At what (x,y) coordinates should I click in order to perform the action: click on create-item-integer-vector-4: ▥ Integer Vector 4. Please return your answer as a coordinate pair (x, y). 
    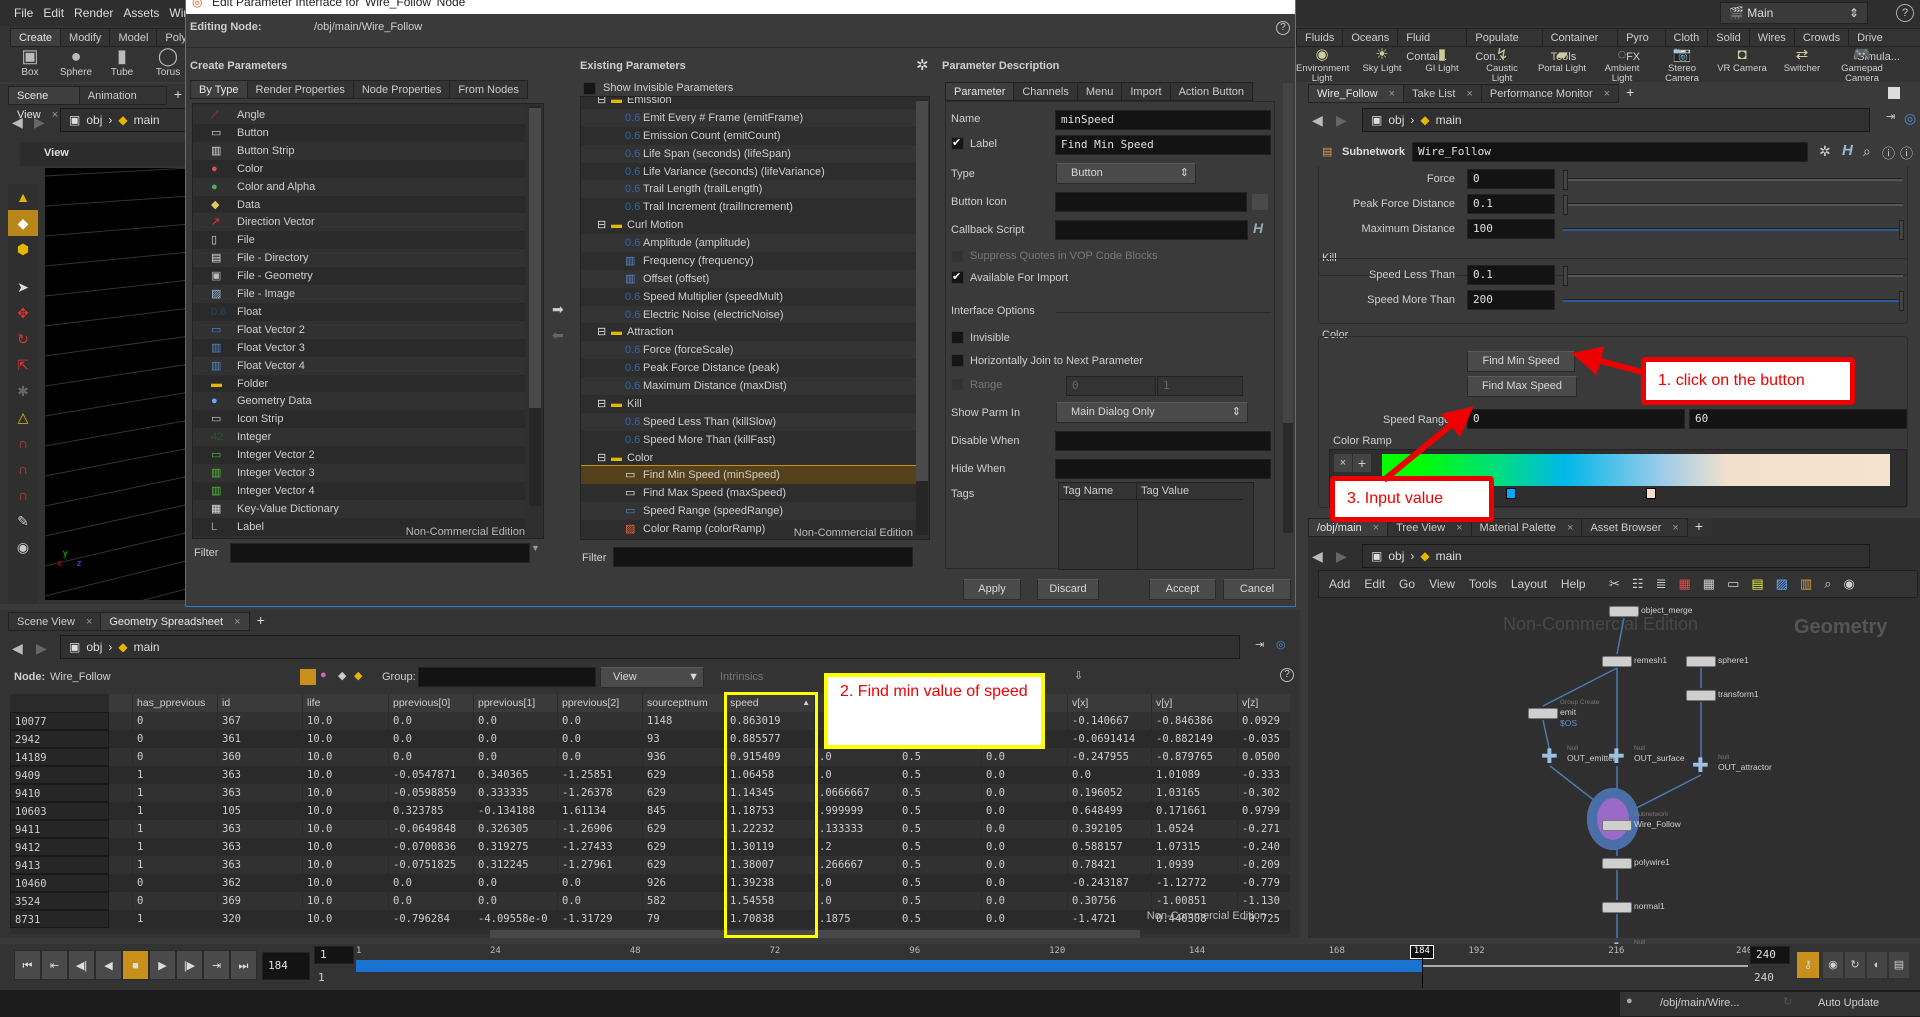
    Looking at the image, I should click on (359, 490).